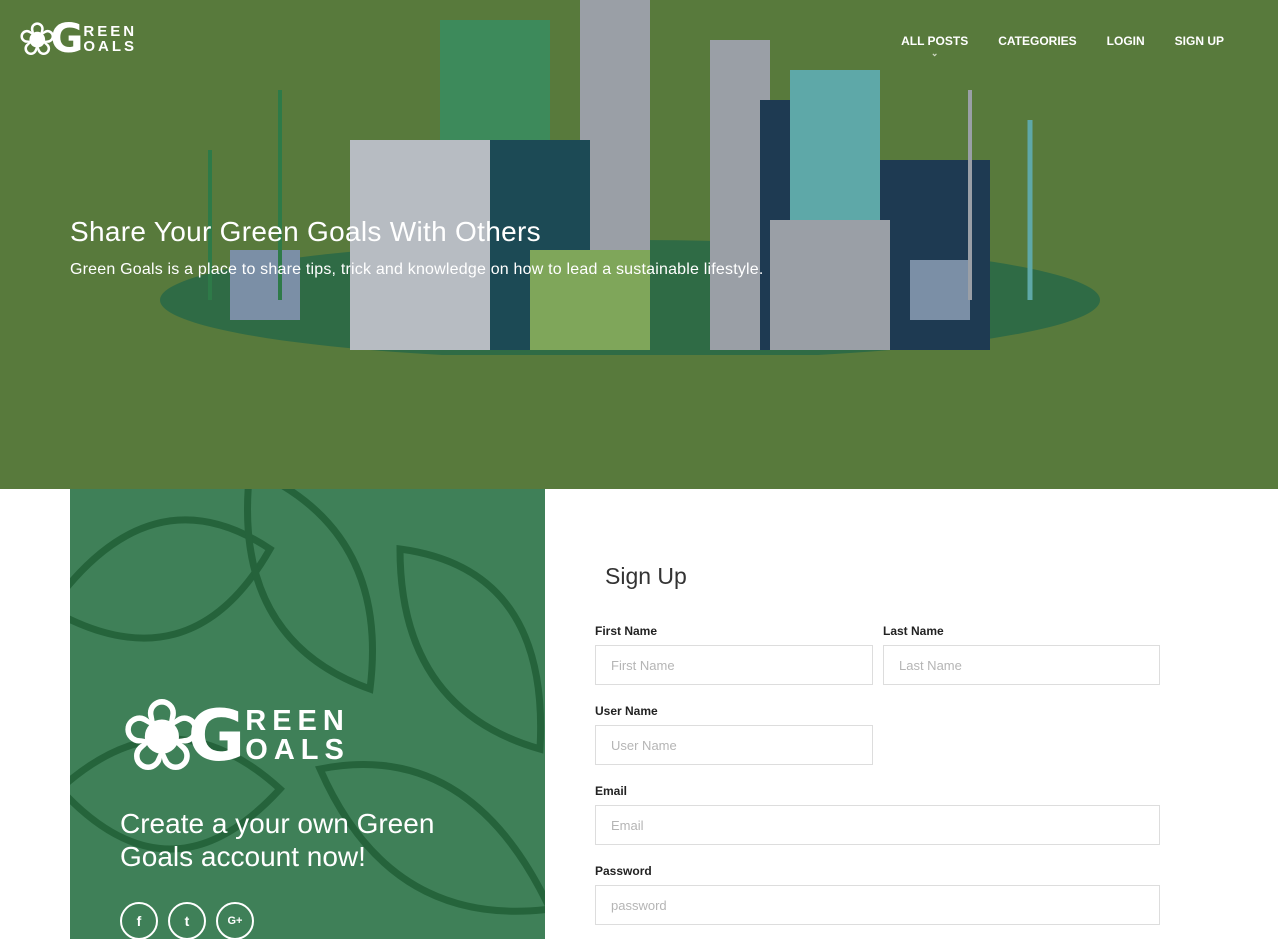 The height and width of the screenshot is (939, 1278). I want to click on social-links: f t G+, so click(187, 920).